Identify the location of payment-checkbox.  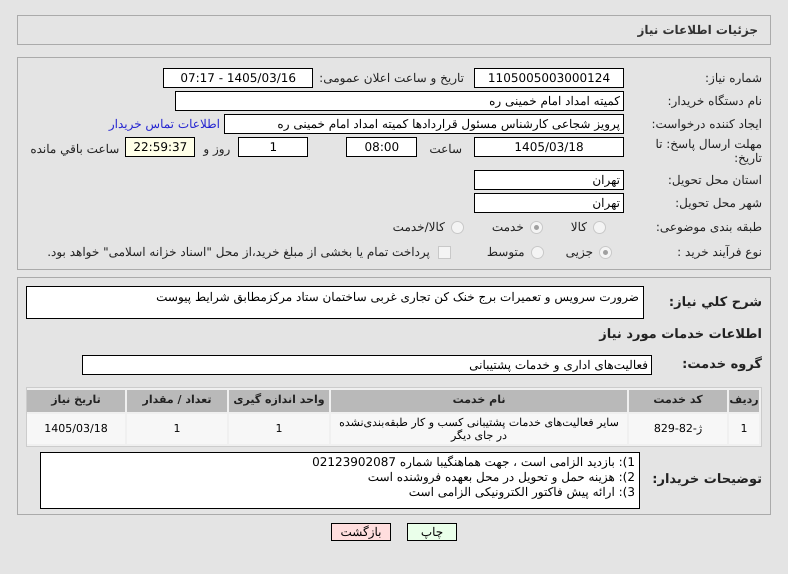
(444, 252).